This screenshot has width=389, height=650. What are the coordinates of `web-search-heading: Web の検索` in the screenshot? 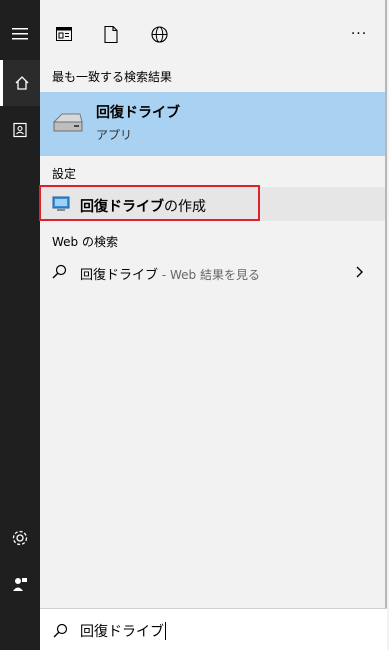 It's located at (85, 242).